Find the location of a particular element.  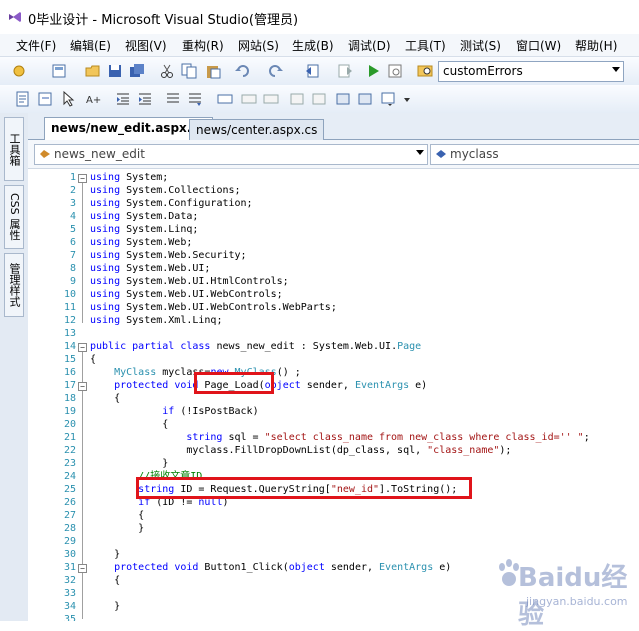

code-line: 29 is located at coordinates (333, 541).